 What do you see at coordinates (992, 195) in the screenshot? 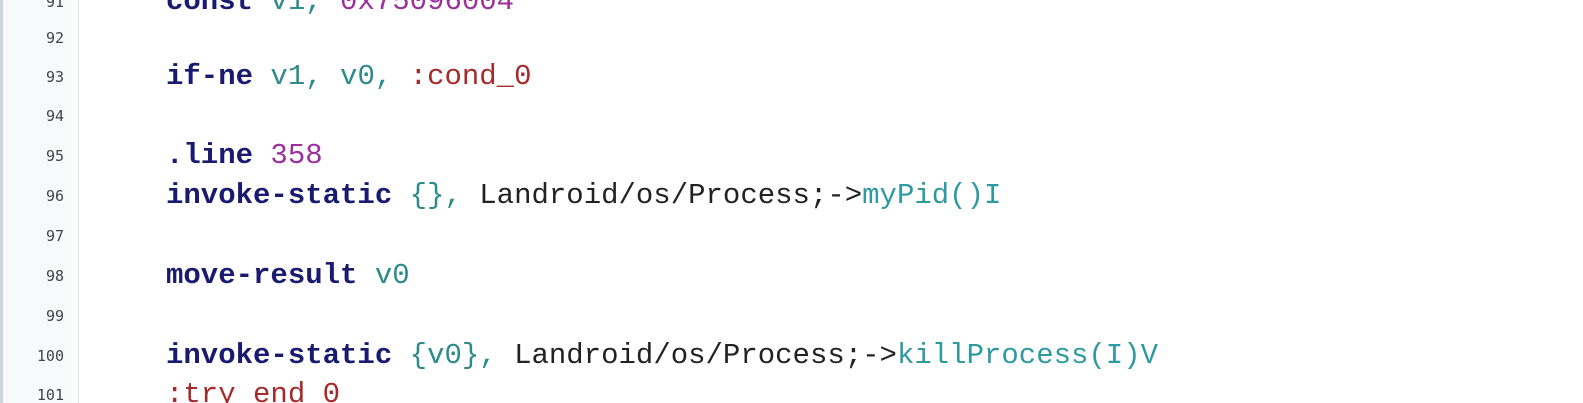
I see `return-type: I` at bounding box center [992, 195].